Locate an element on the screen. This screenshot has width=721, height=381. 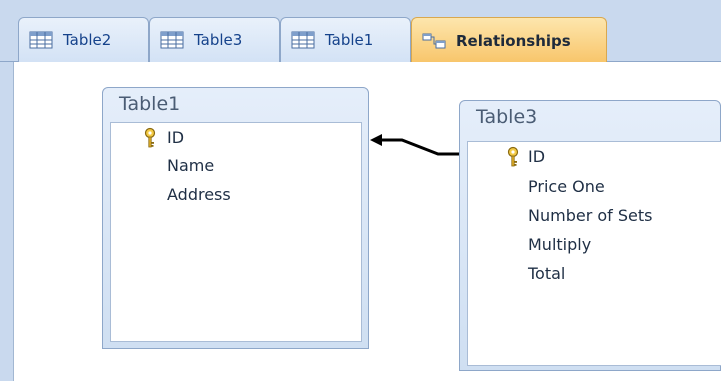
tab-table1: Table1 is located at coordinates (345, 39).